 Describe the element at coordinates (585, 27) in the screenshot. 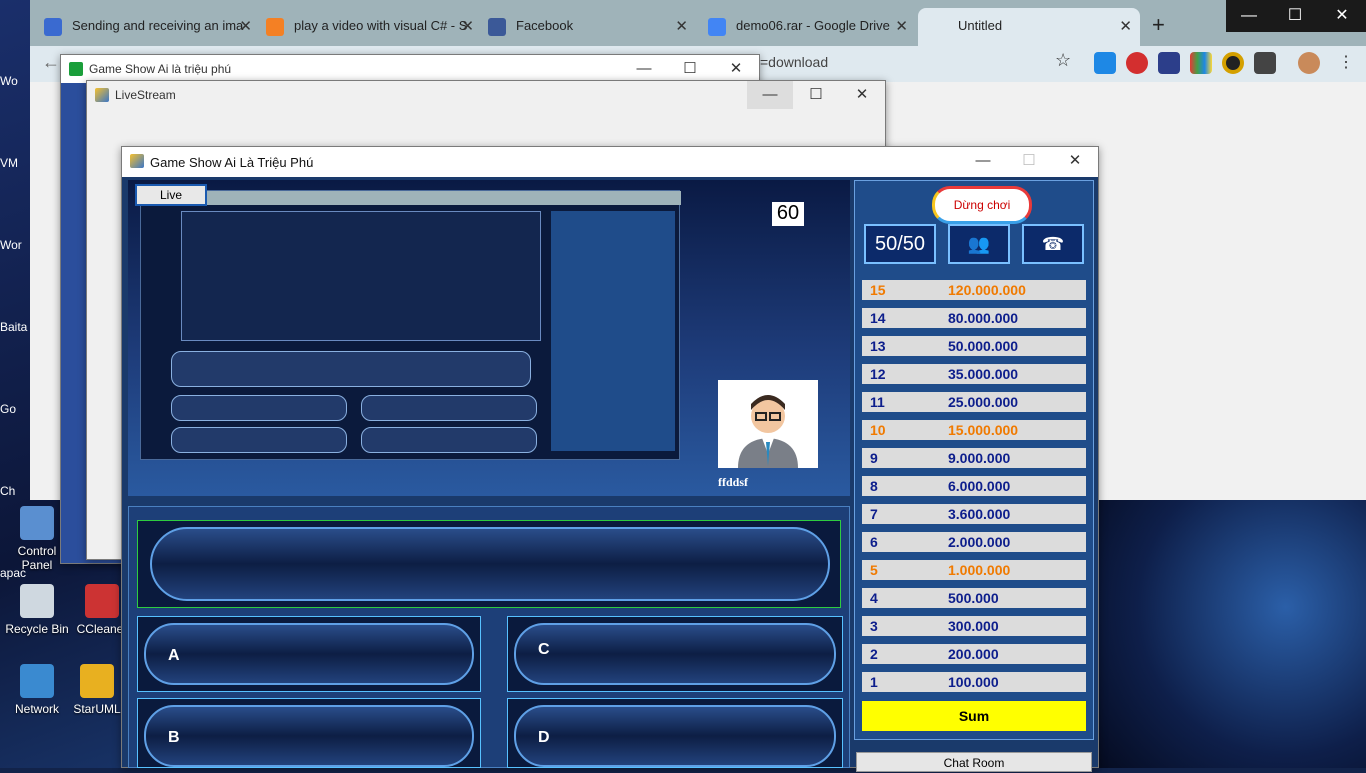

I see `tab-facebook: Facebook ✕` at that location.